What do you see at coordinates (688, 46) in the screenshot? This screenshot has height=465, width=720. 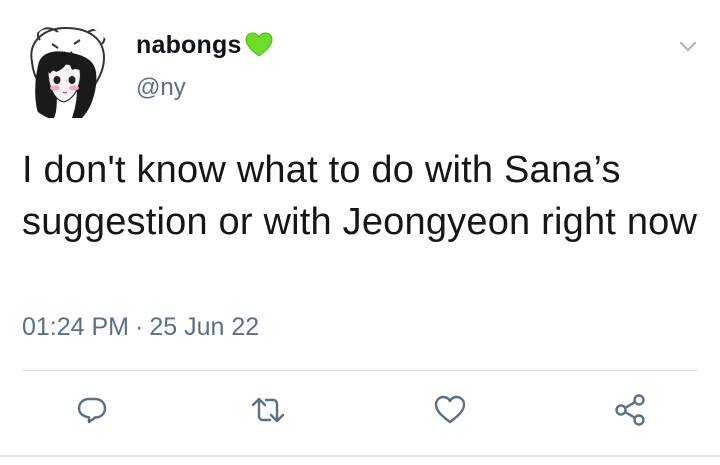 I see `chevron-down-icon` at bounding box center [688, 46].